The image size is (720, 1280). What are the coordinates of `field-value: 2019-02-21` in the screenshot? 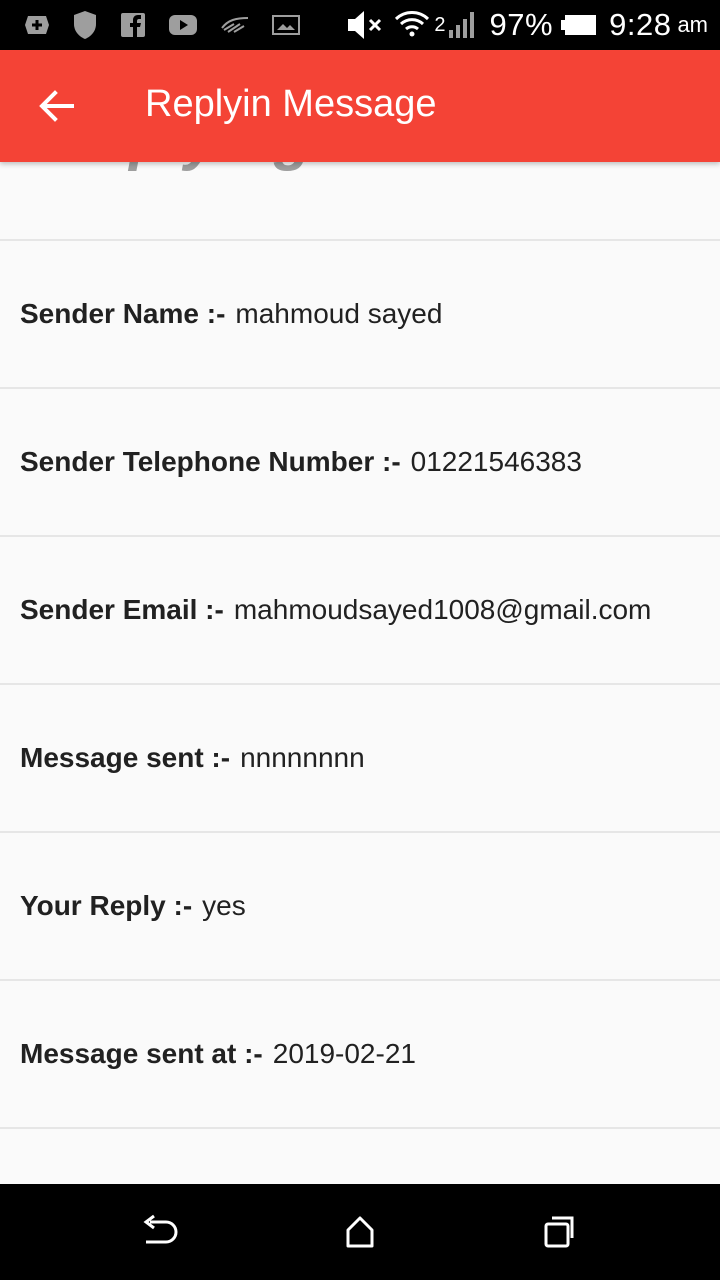 It's located at (344, 1053).